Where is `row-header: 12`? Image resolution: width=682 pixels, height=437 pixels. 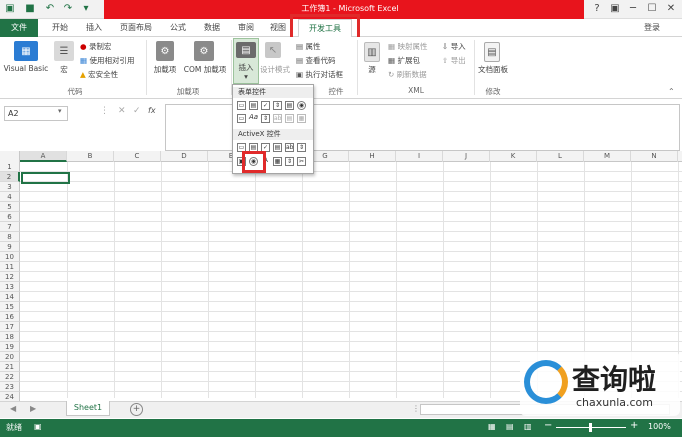 row-header: 12 is located at coordinates (10, 277).